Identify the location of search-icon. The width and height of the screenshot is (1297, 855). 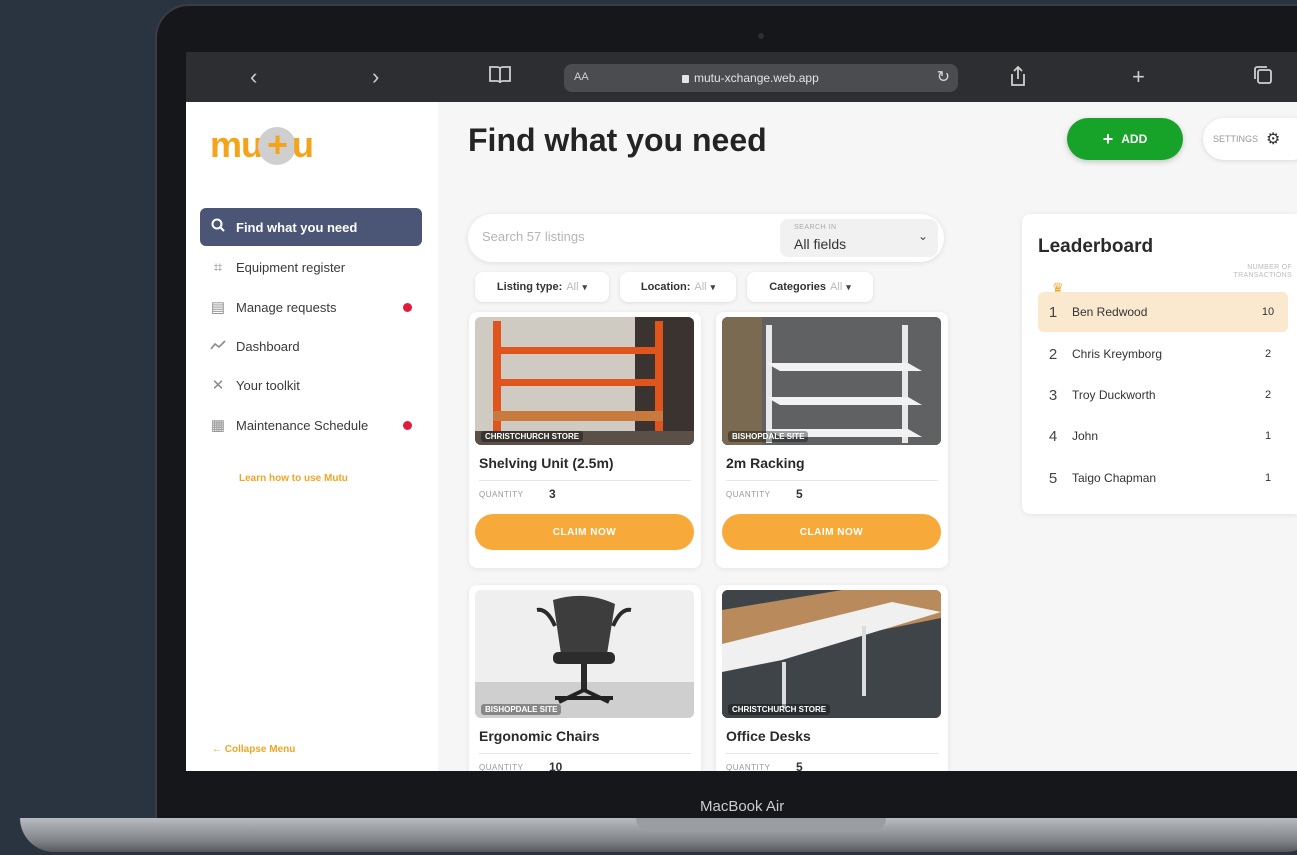
(218, 227).